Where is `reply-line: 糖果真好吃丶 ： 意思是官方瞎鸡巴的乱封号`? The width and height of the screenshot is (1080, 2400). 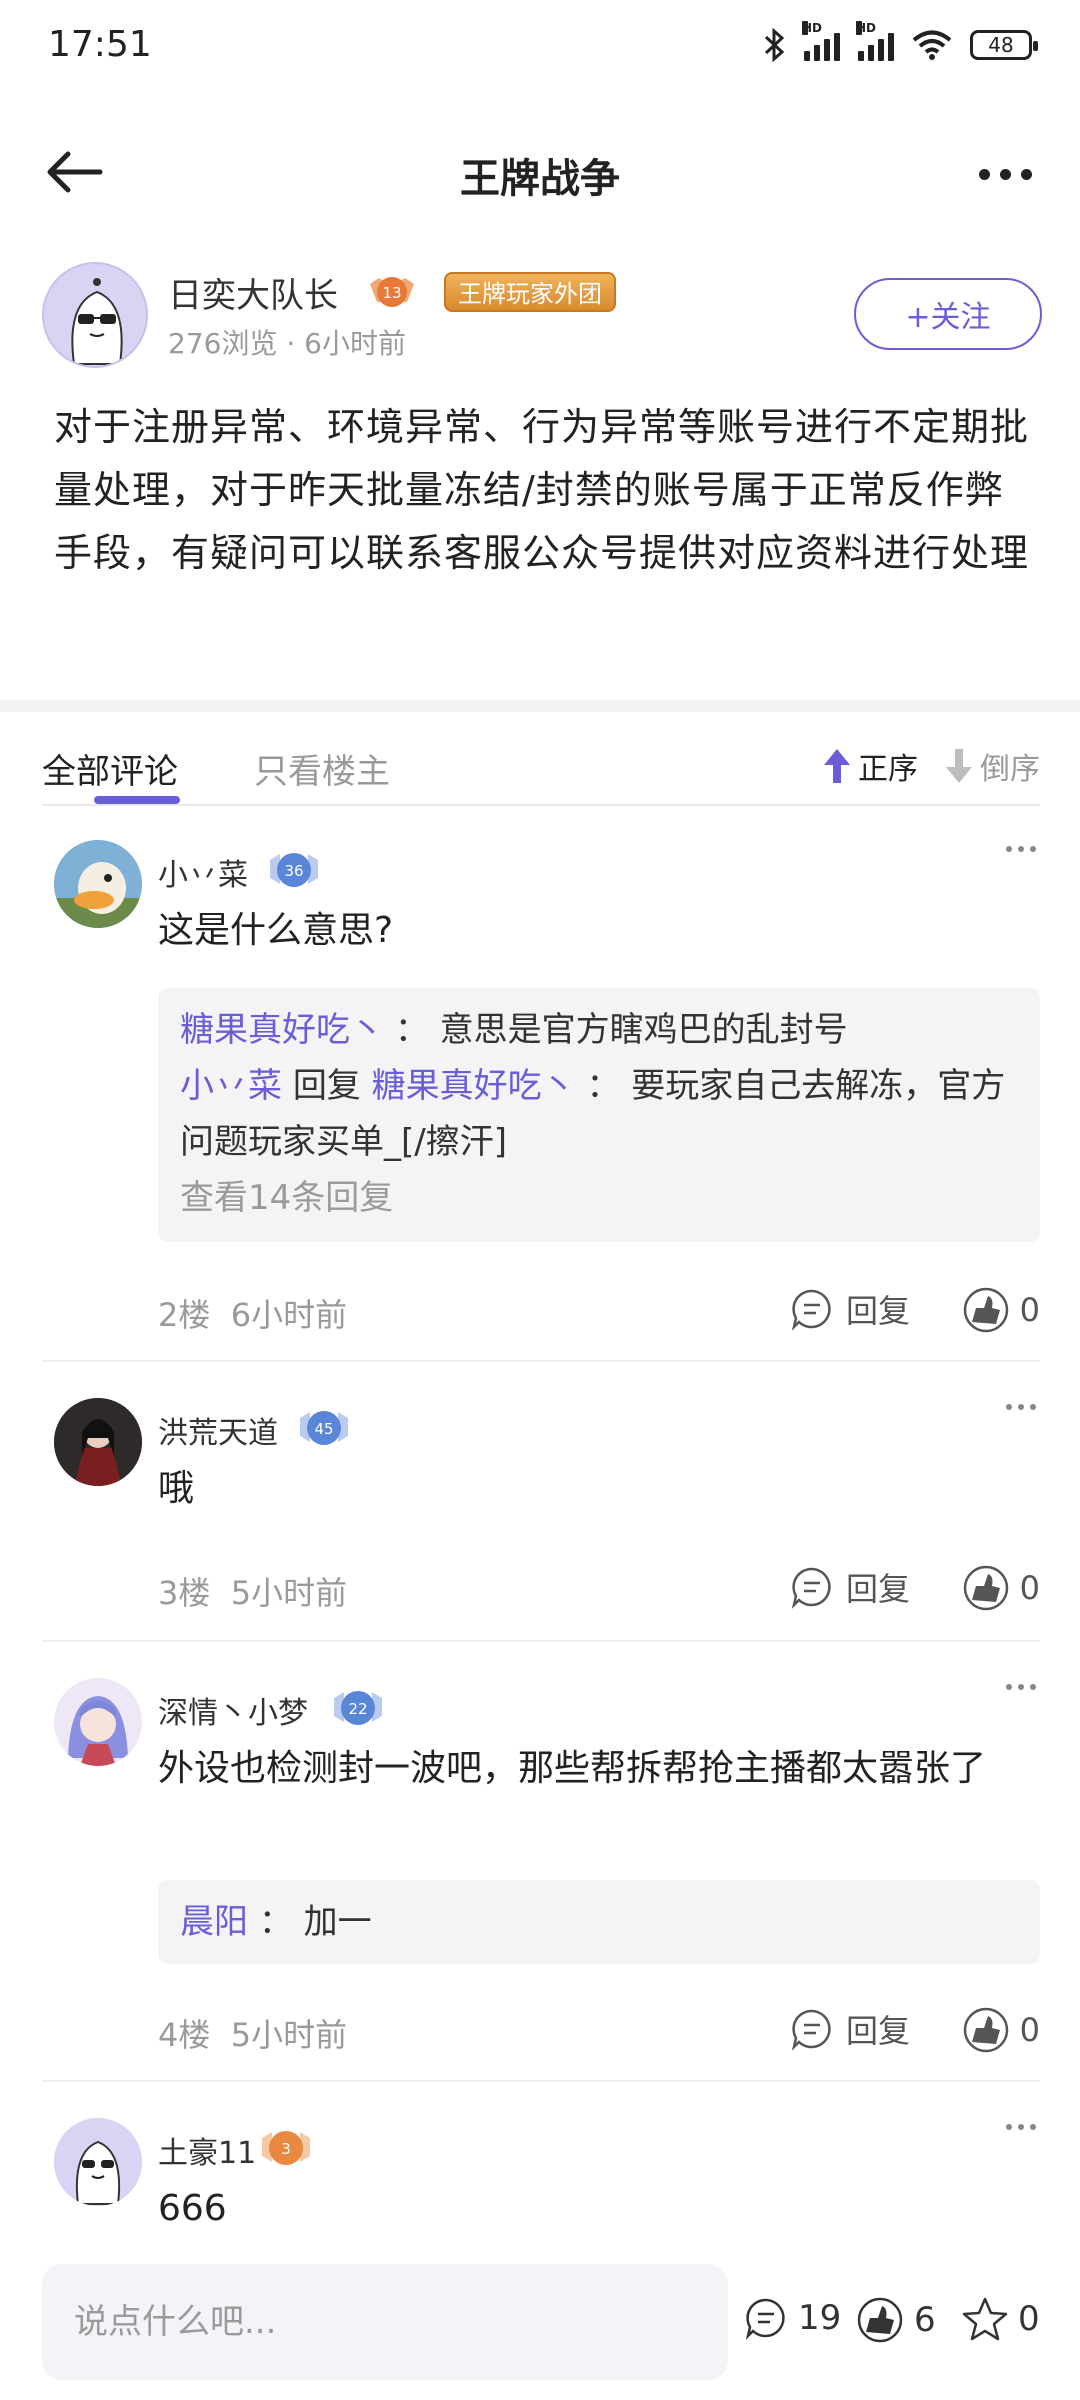
reply-line: 糖果真好吃丶 ： 意思是官方瞎鸡巴的乱封号 is located at coordinates (599, 1030).